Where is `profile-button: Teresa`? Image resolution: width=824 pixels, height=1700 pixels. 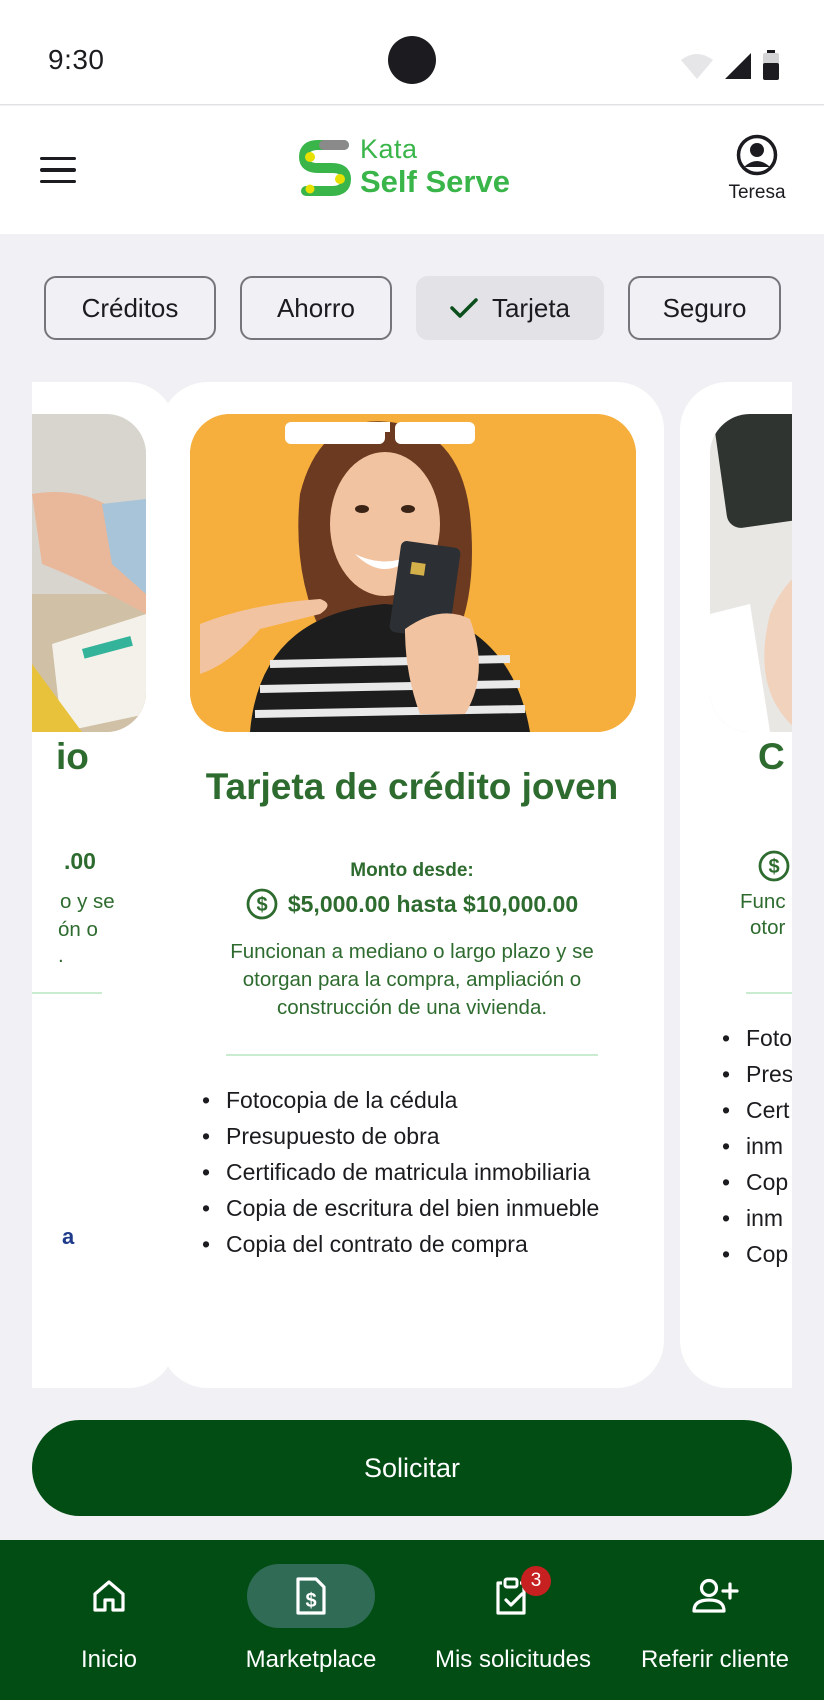 profile-button: Teresa is located at coordinates (757, 169).